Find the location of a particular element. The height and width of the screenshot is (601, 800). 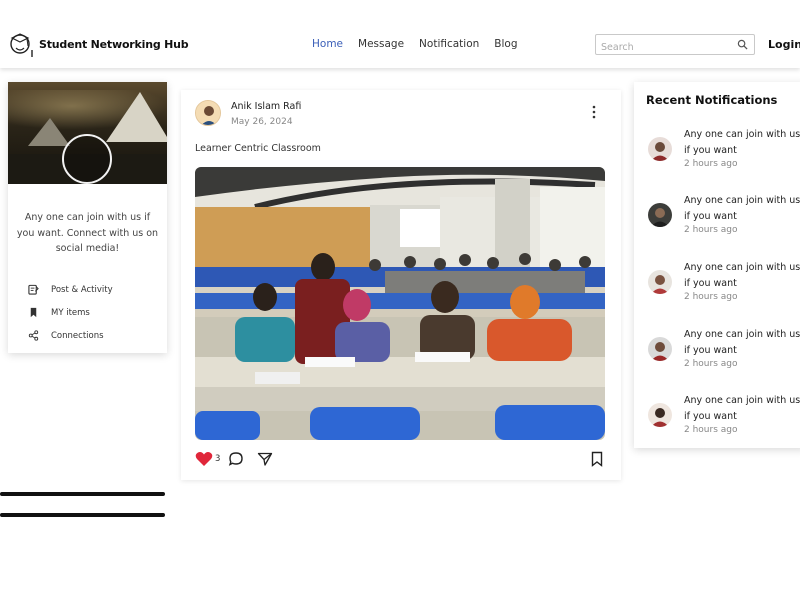

menu-connections-label: Connections is located at coordinates (77, 335).